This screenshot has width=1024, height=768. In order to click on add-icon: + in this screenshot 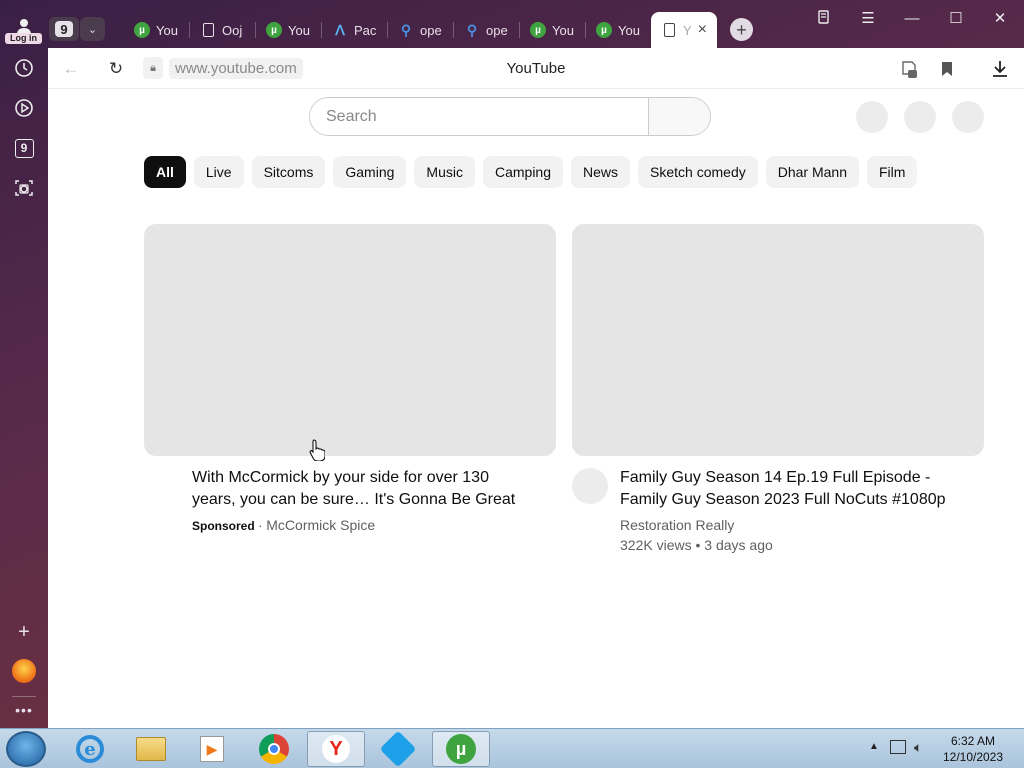, I will do `click(24, 632)`.